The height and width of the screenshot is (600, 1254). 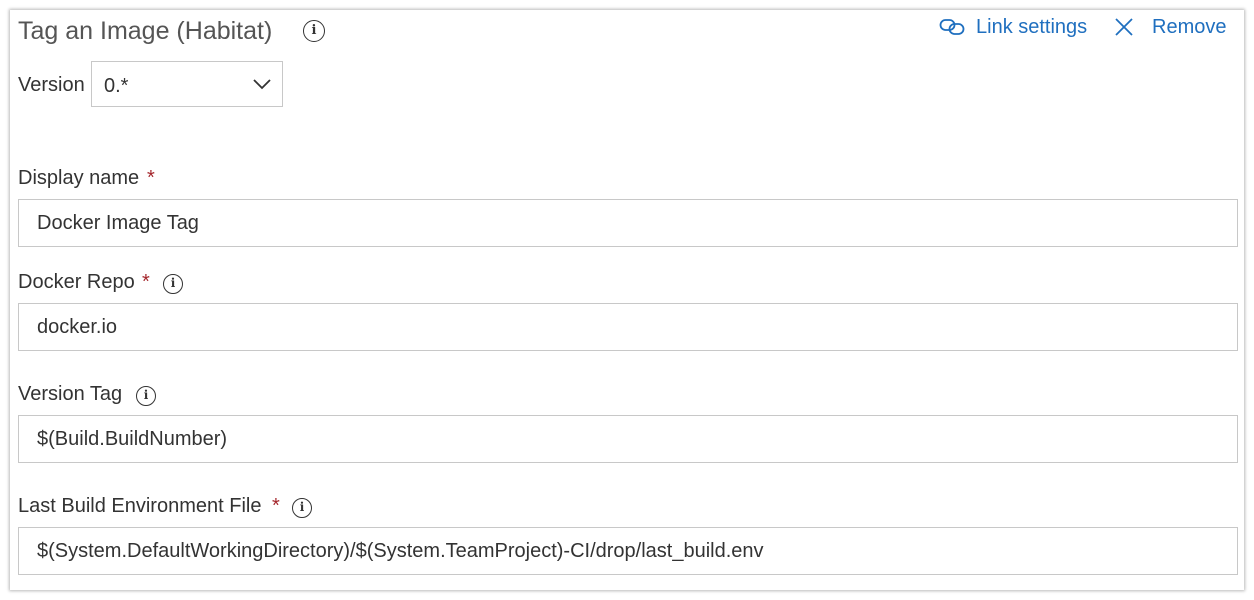 I want to click on display-name-field, so click(x=628, y=223).